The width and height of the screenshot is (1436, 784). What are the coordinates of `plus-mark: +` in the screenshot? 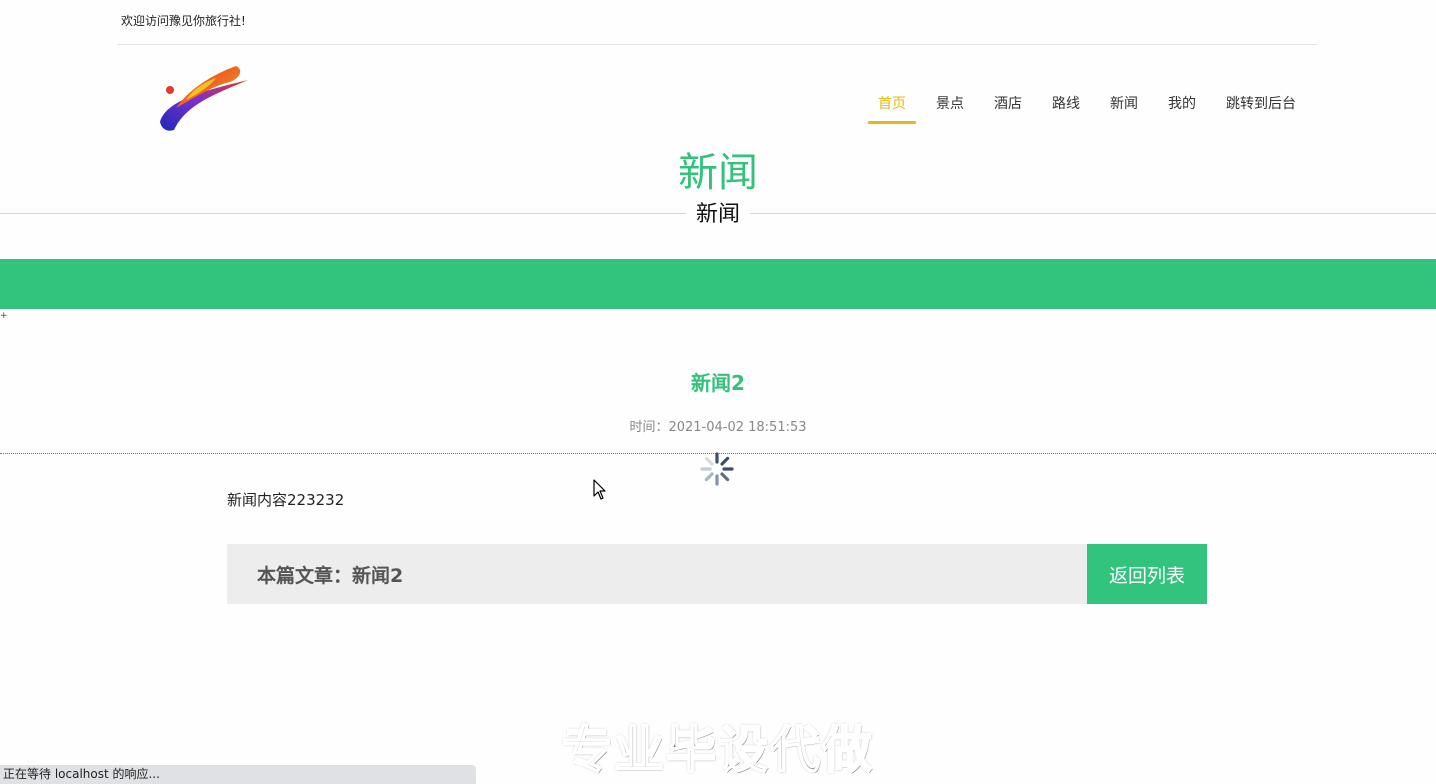 It's located at (4, 316).